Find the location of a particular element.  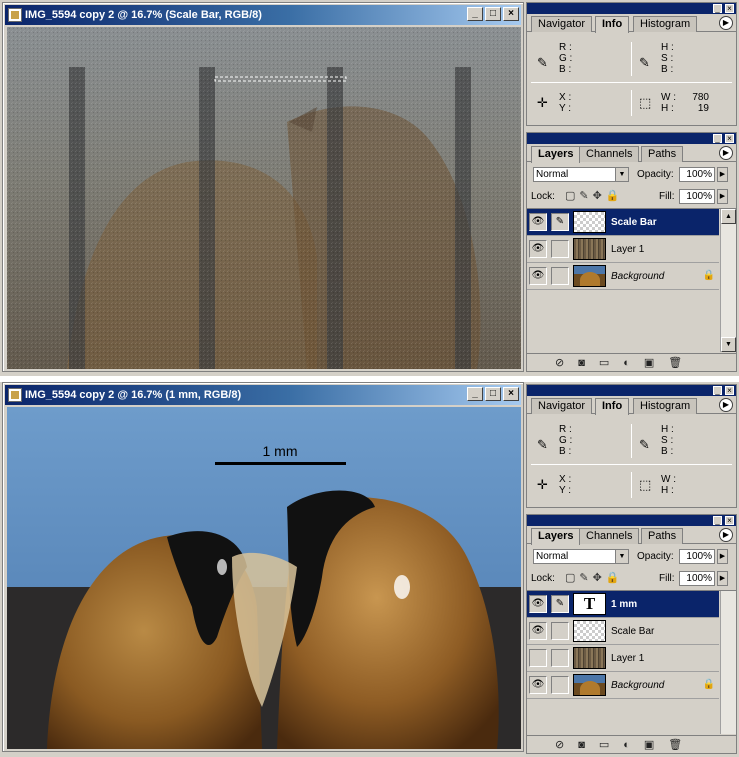

info-r-label: R : is located at coordinates (565, 429).